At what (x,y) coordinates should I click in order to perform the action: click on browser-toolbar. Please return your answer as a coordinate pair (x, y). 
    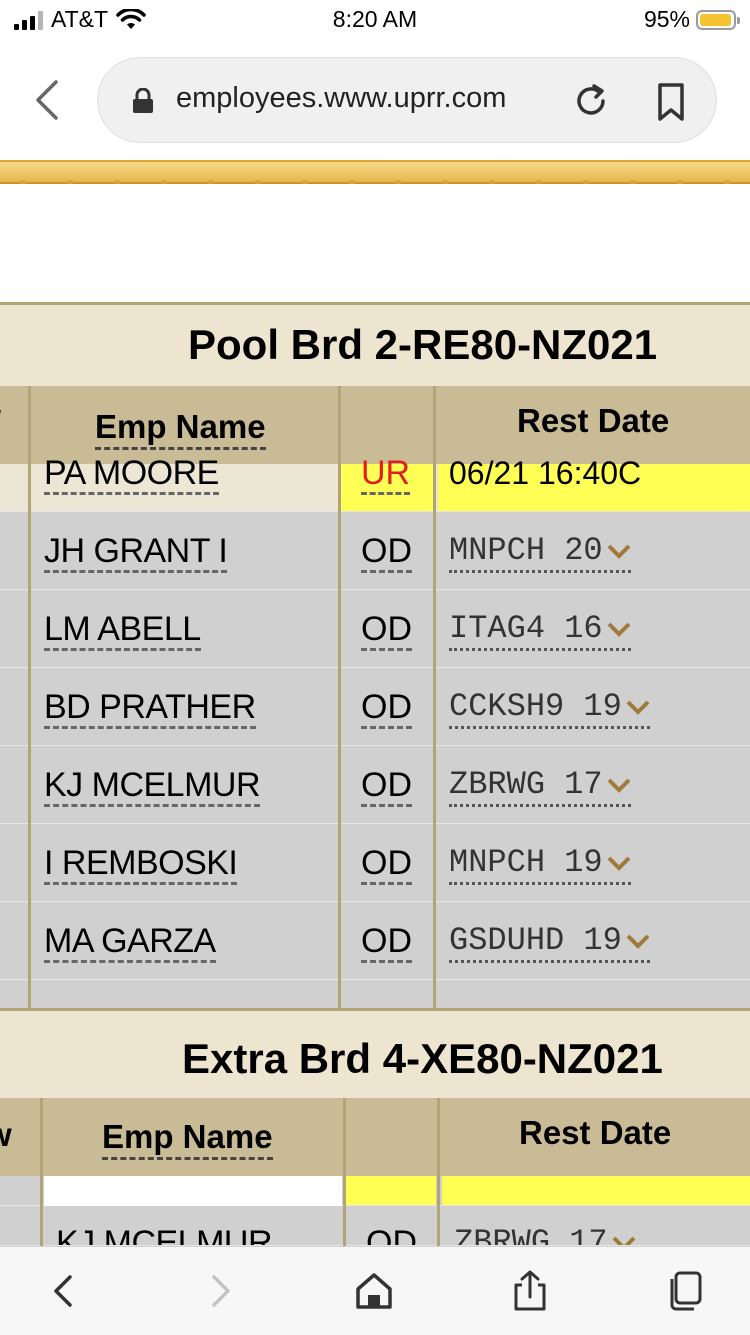
    Looking at the image, I should click on (375, 1290).